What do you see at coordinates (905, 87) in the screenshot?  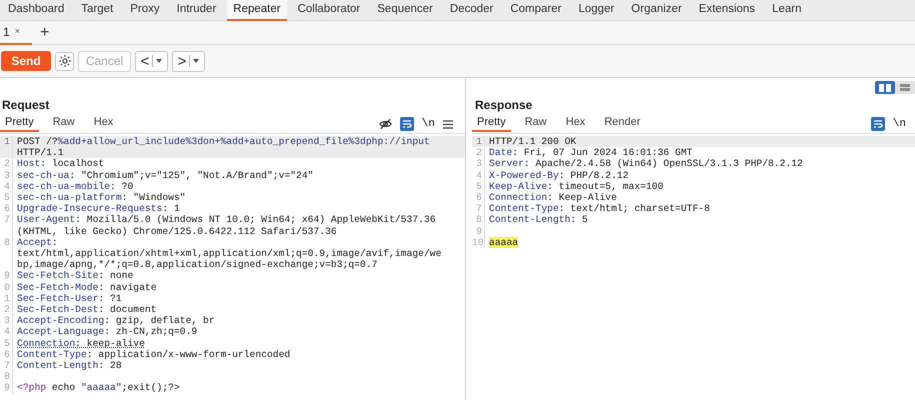 I see `rows-icon` at bounding box center [905, 87].